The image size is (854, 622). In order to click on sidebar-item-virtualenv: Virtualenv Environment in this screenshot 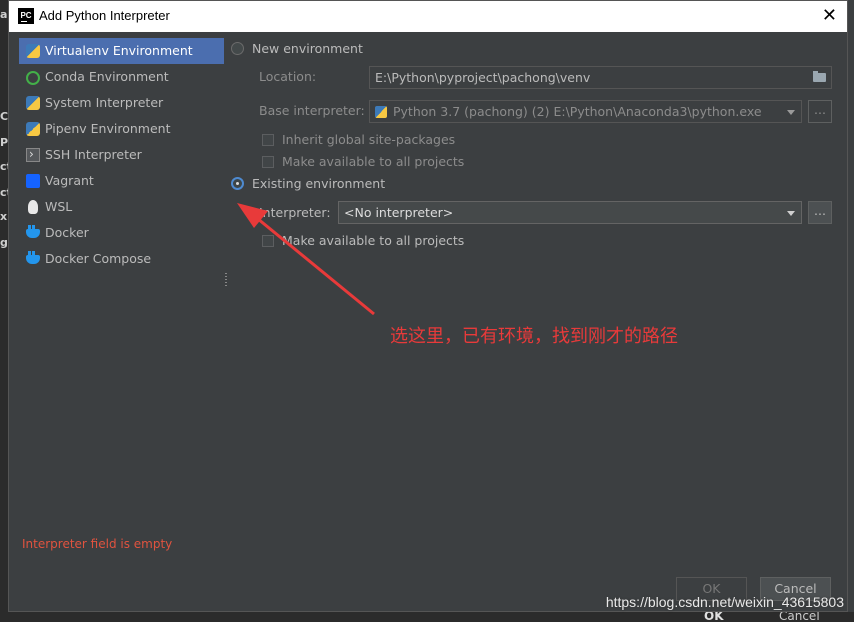, I will do `click(121, 51)`.